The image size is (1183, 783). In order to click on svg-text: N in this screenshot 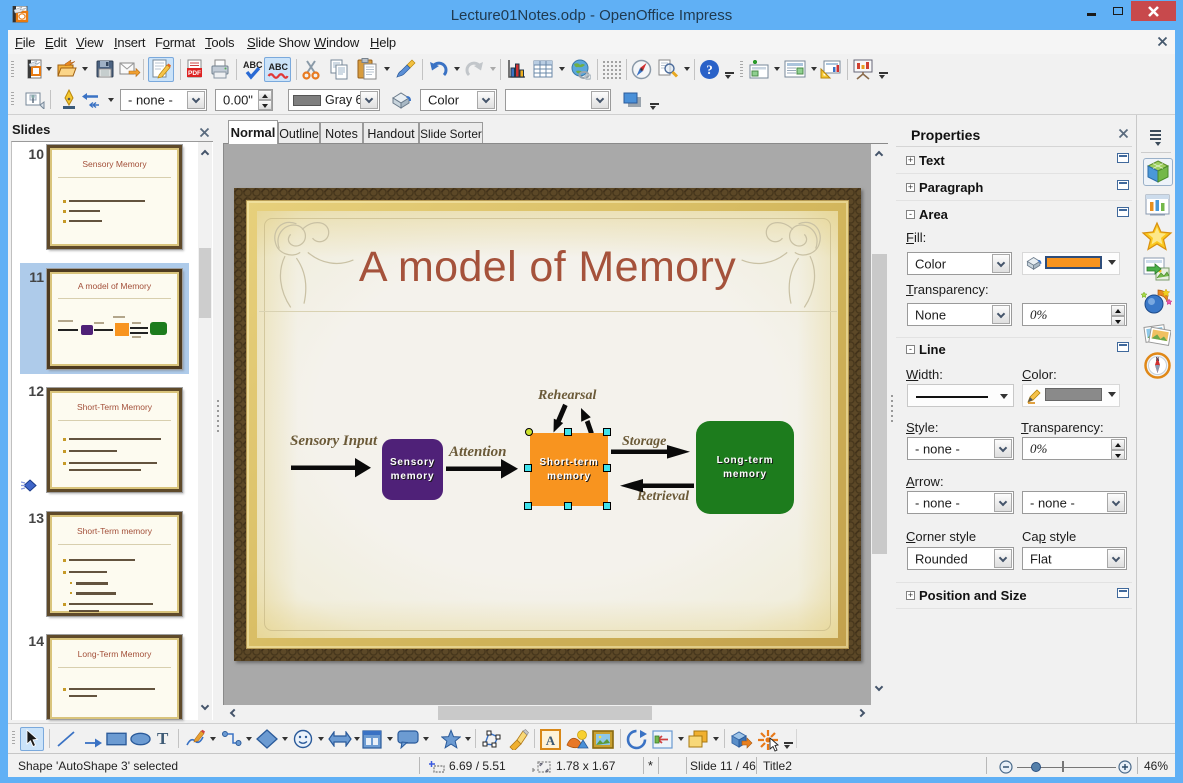, I will do `click(1158, 360)`.